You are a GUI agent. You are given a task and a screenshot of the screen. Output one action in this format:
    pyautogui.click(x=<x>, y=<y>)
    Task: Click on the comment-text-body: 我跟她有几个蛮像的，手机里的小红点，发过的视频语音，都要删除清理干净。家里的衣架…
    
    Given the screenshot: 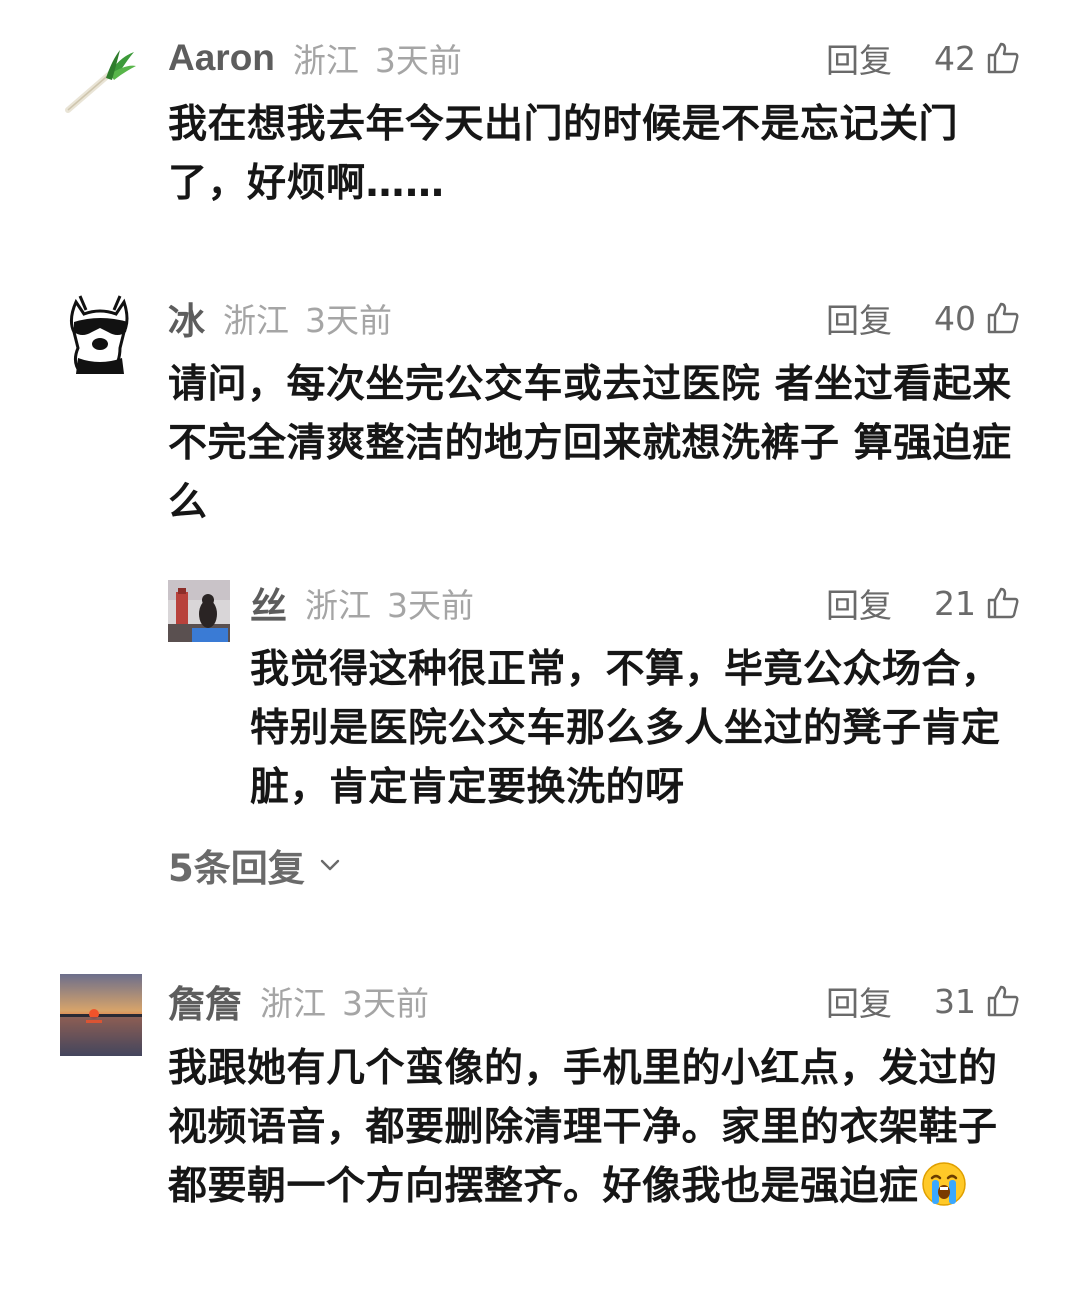 What is the action you would take?
    pyautogui.click(x=583, y=1127)
    